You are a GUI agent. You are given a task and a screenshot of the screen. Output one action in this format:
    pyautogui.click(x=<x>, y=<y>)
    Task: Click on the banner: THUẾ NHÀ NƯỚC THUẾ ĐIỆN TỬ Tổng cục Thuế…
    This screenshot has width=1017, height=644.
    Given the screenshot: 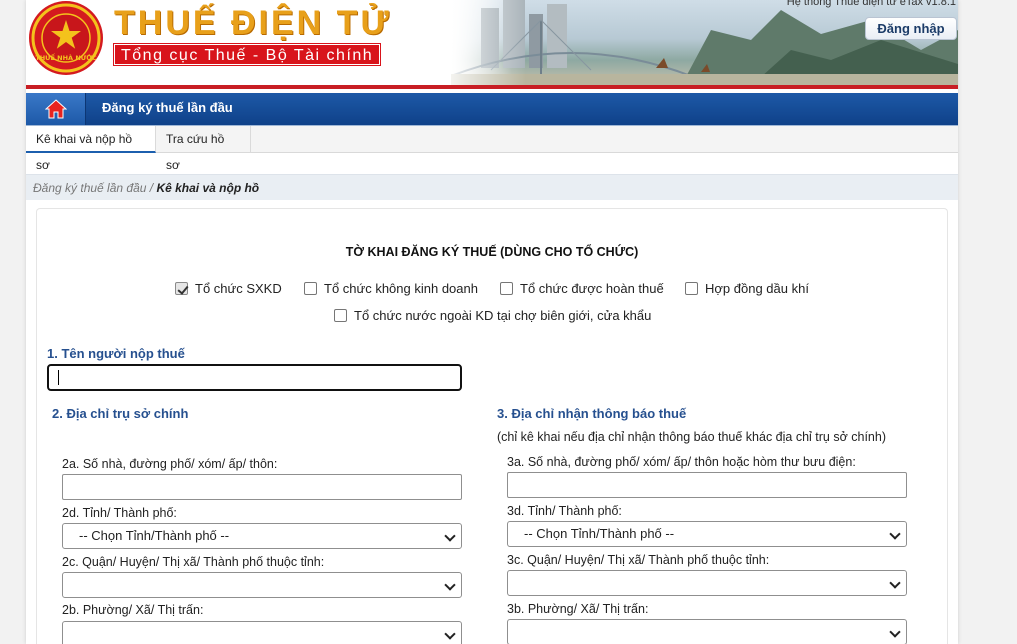 What is the action you would take?
    pyautogui.click(x=492, y=43)
    